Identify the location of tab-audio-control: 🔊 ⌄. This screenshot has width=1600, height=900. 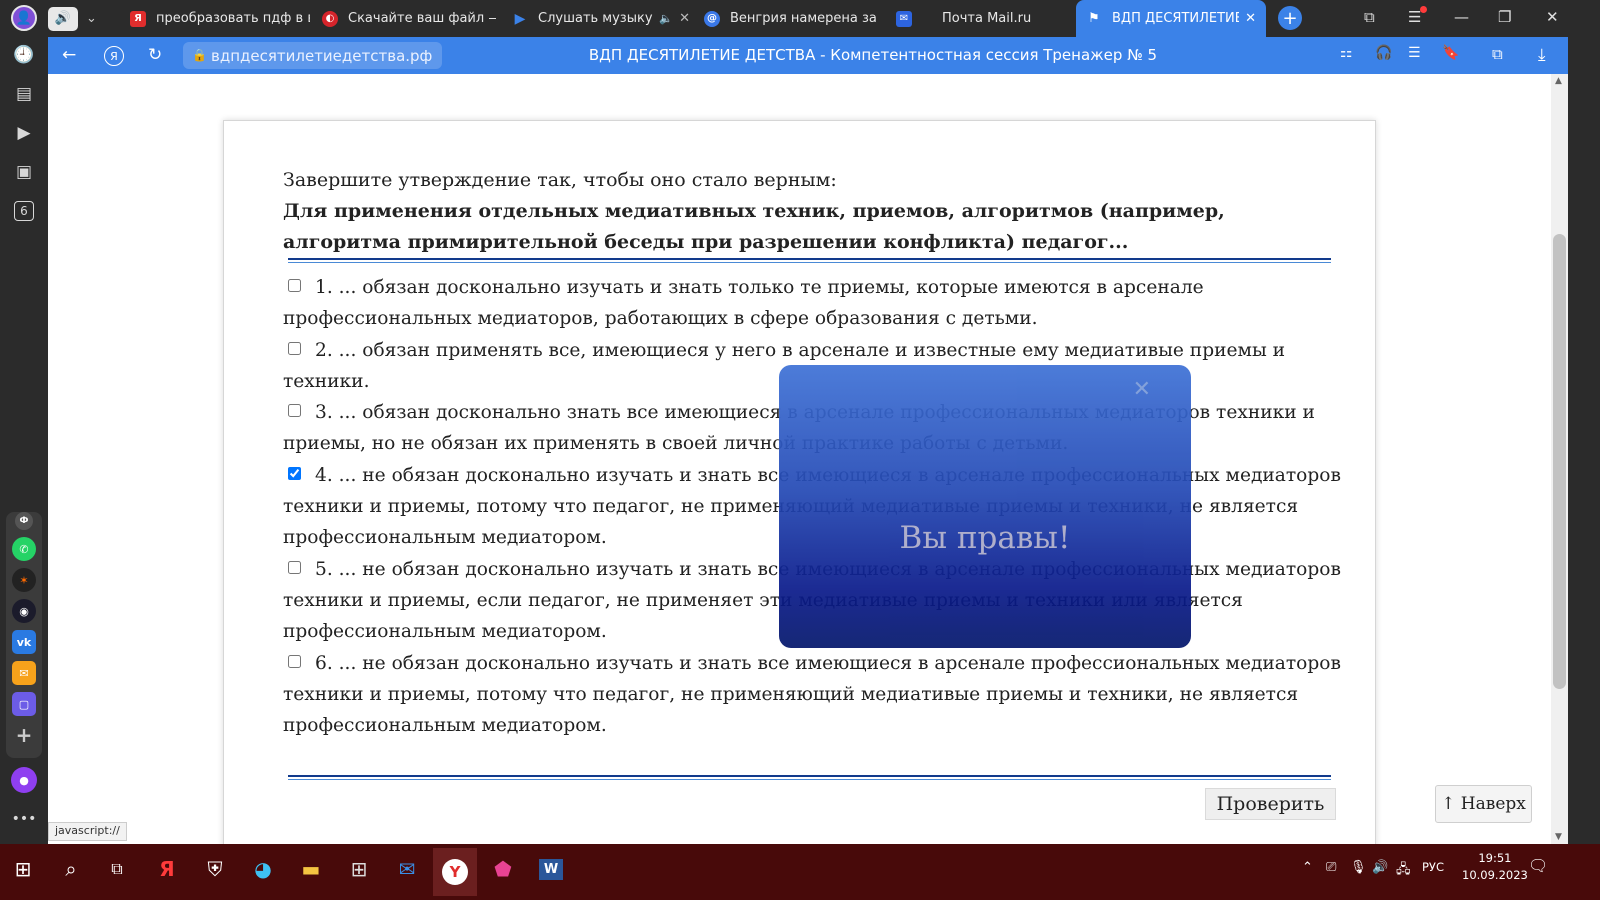
(76, 18).